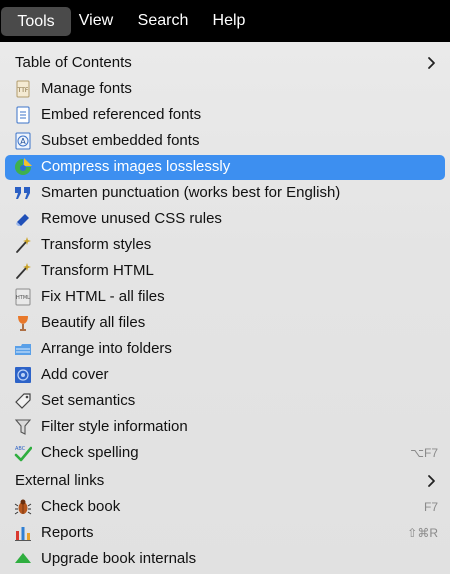 This screenshot has width=450, height=574. Describe the element at coordinates (225, 297) in the screenshot. I see `menu-item-fix-html: HTML Fix HTML - all files` at that location.